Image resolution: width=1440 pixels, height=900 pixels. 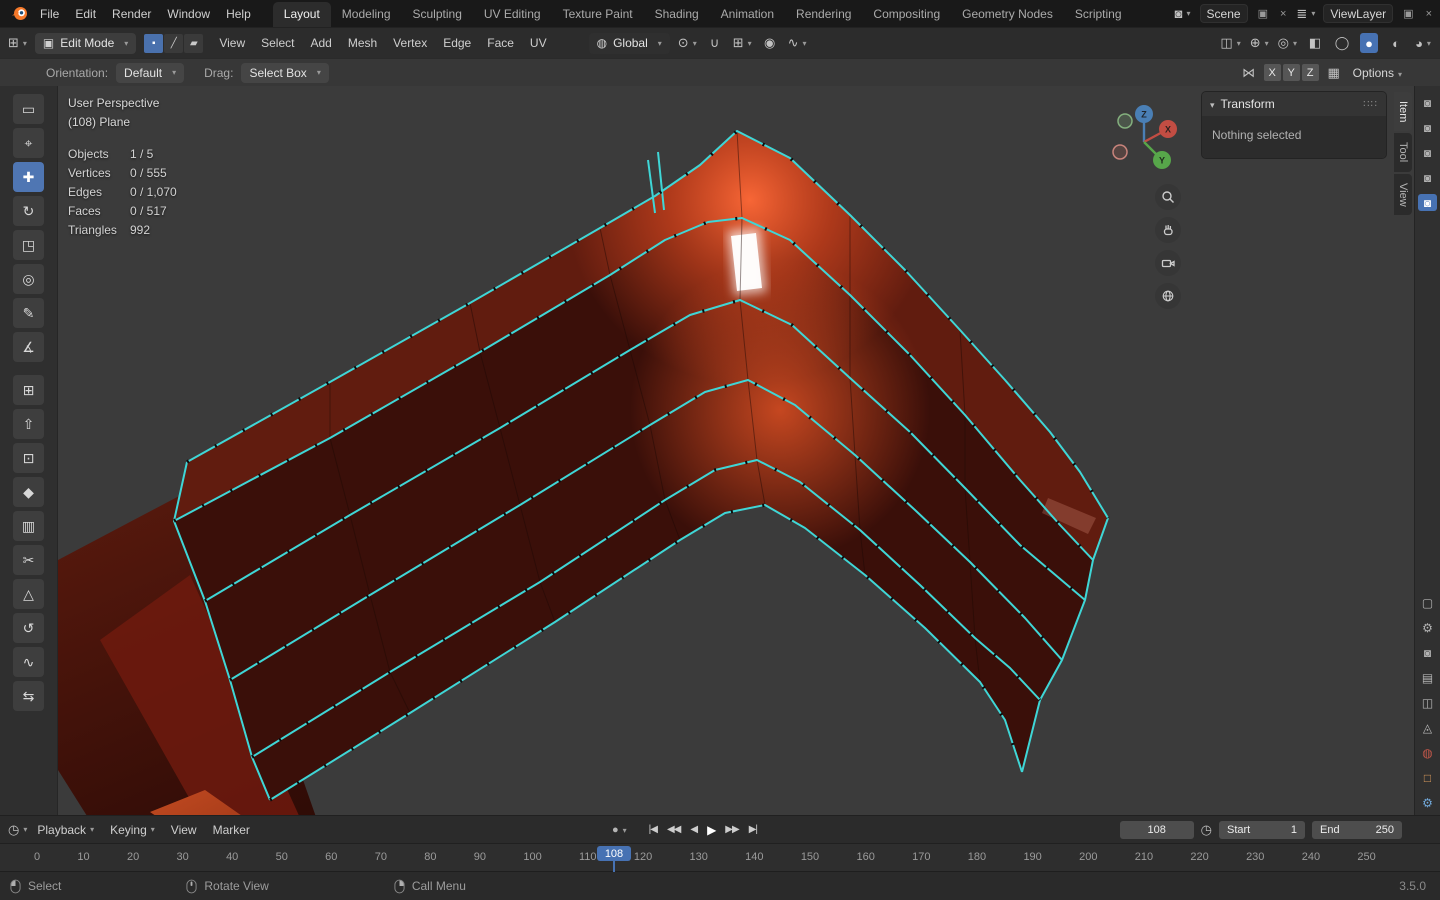 What do you see at coordinates (1230, 43) in the screenshot?
I see `show-object-types-icon: ◫` at bounding box center [1230, 43].